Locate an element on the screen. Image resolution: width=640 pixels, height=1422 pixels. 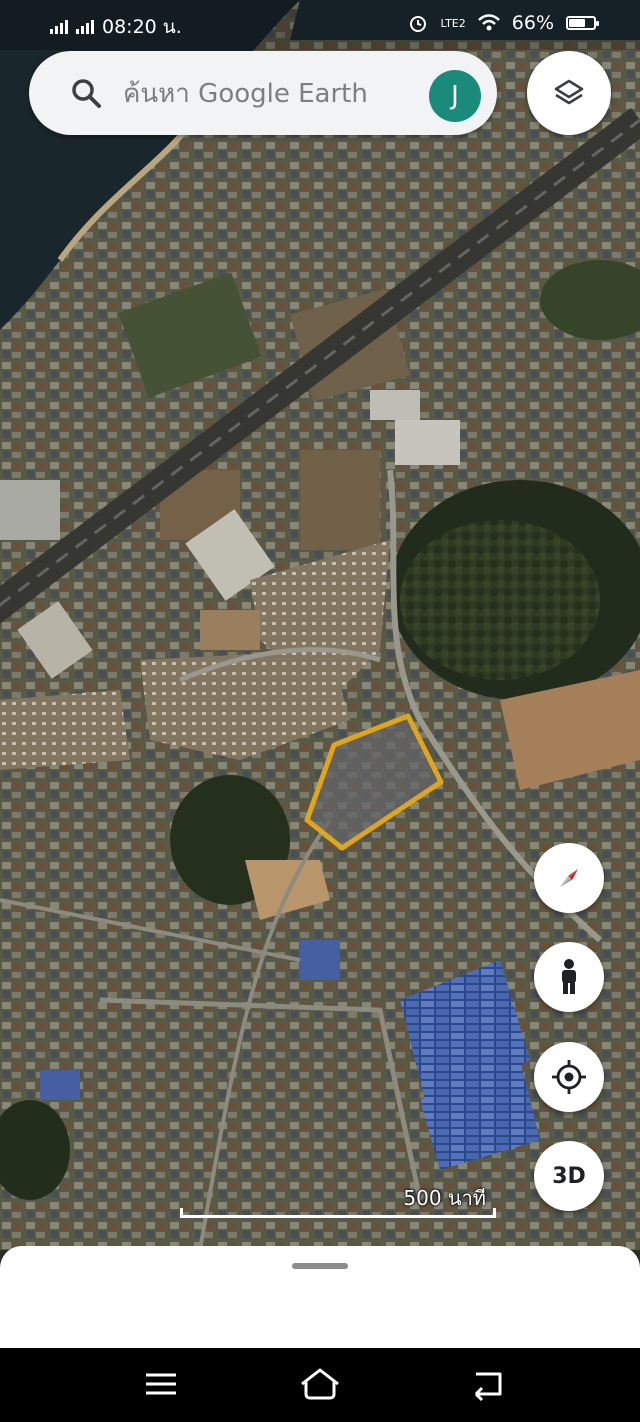
sheet-drag-handle is located at coordinates (320, 1266).